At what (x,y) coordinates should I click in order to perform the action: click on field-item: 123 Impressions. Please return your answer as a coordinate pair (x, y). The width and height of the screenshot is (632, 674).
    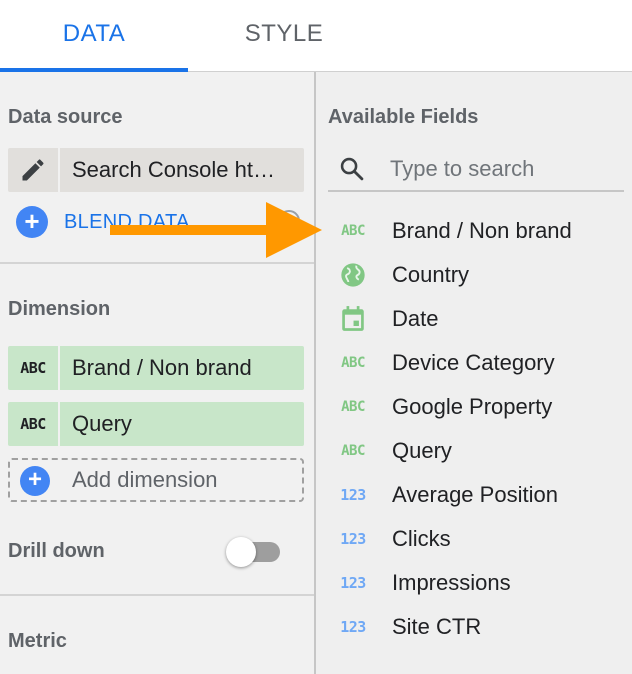
    Looking at the image, I should click on (474, 583).